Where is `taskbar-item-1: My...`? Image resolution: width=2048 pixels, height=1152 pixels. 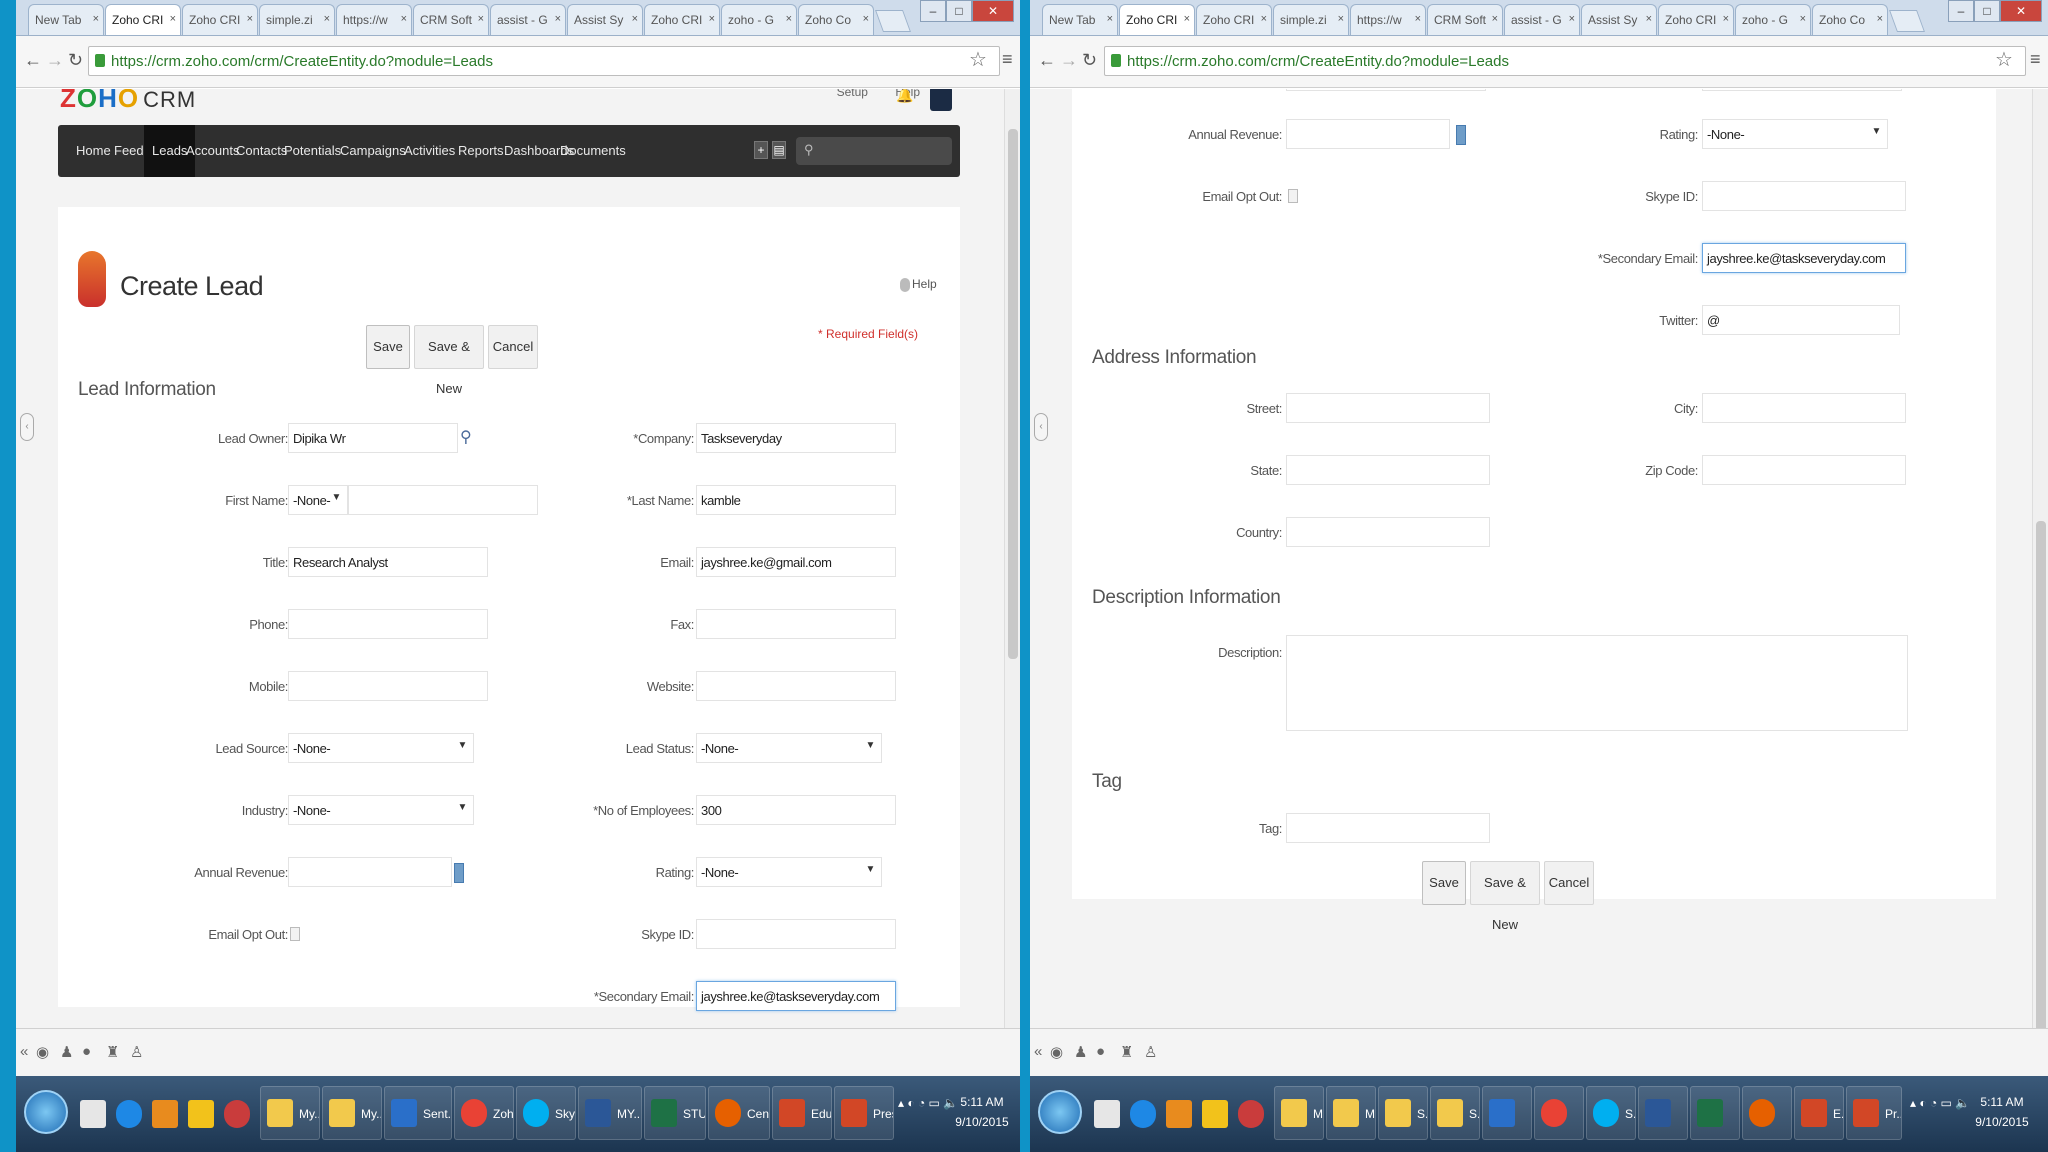 taskbar-item-1: My... is located at coordinates (290, 1113).